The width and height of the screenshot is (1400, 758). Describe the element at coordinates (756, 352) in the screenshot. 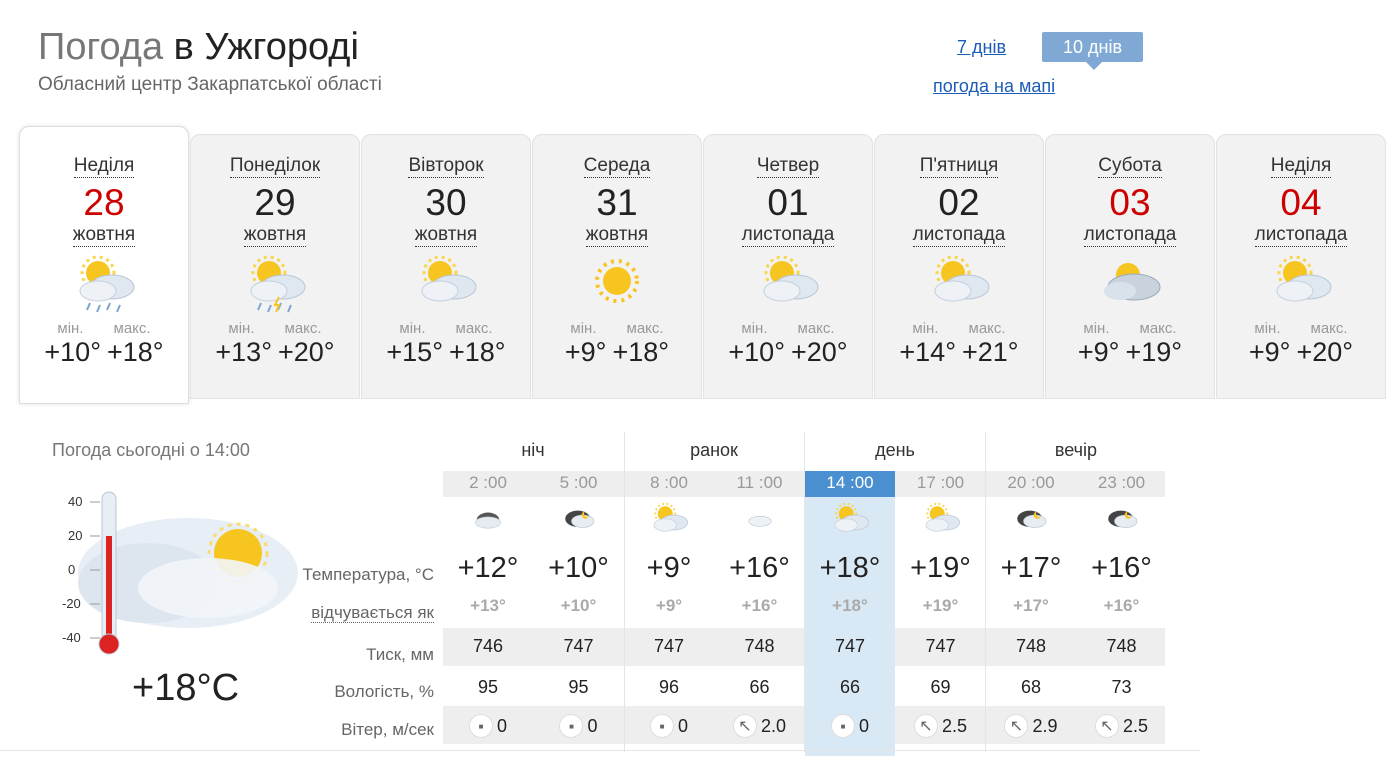

I see `min-temperature: +10°` at that location.